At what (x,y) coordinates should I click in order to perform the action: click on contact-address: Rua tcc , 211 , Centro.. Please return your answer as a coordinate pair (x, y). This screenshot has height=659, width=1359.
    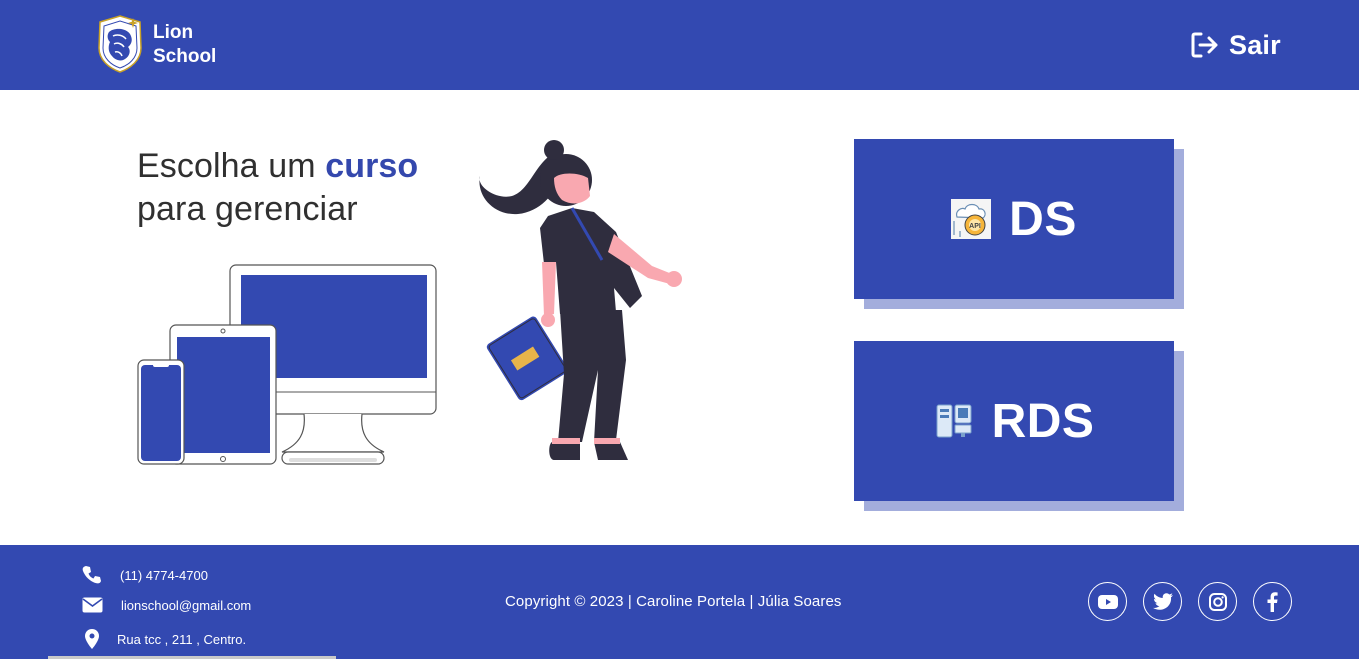
    Looking at the image, I should click on (164, 639).